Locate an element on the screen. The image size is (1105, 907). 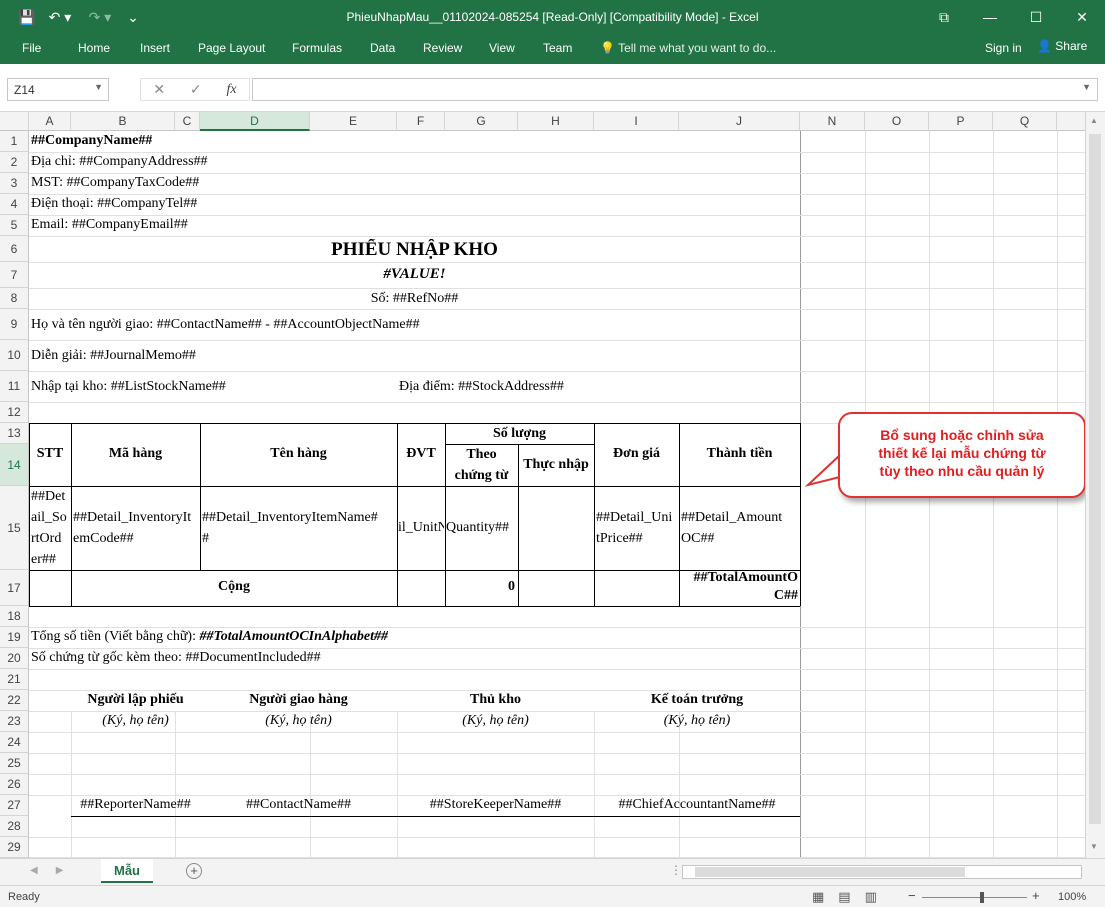
th-ma-hang: Mã hàng is located at coordinates (135, 454).